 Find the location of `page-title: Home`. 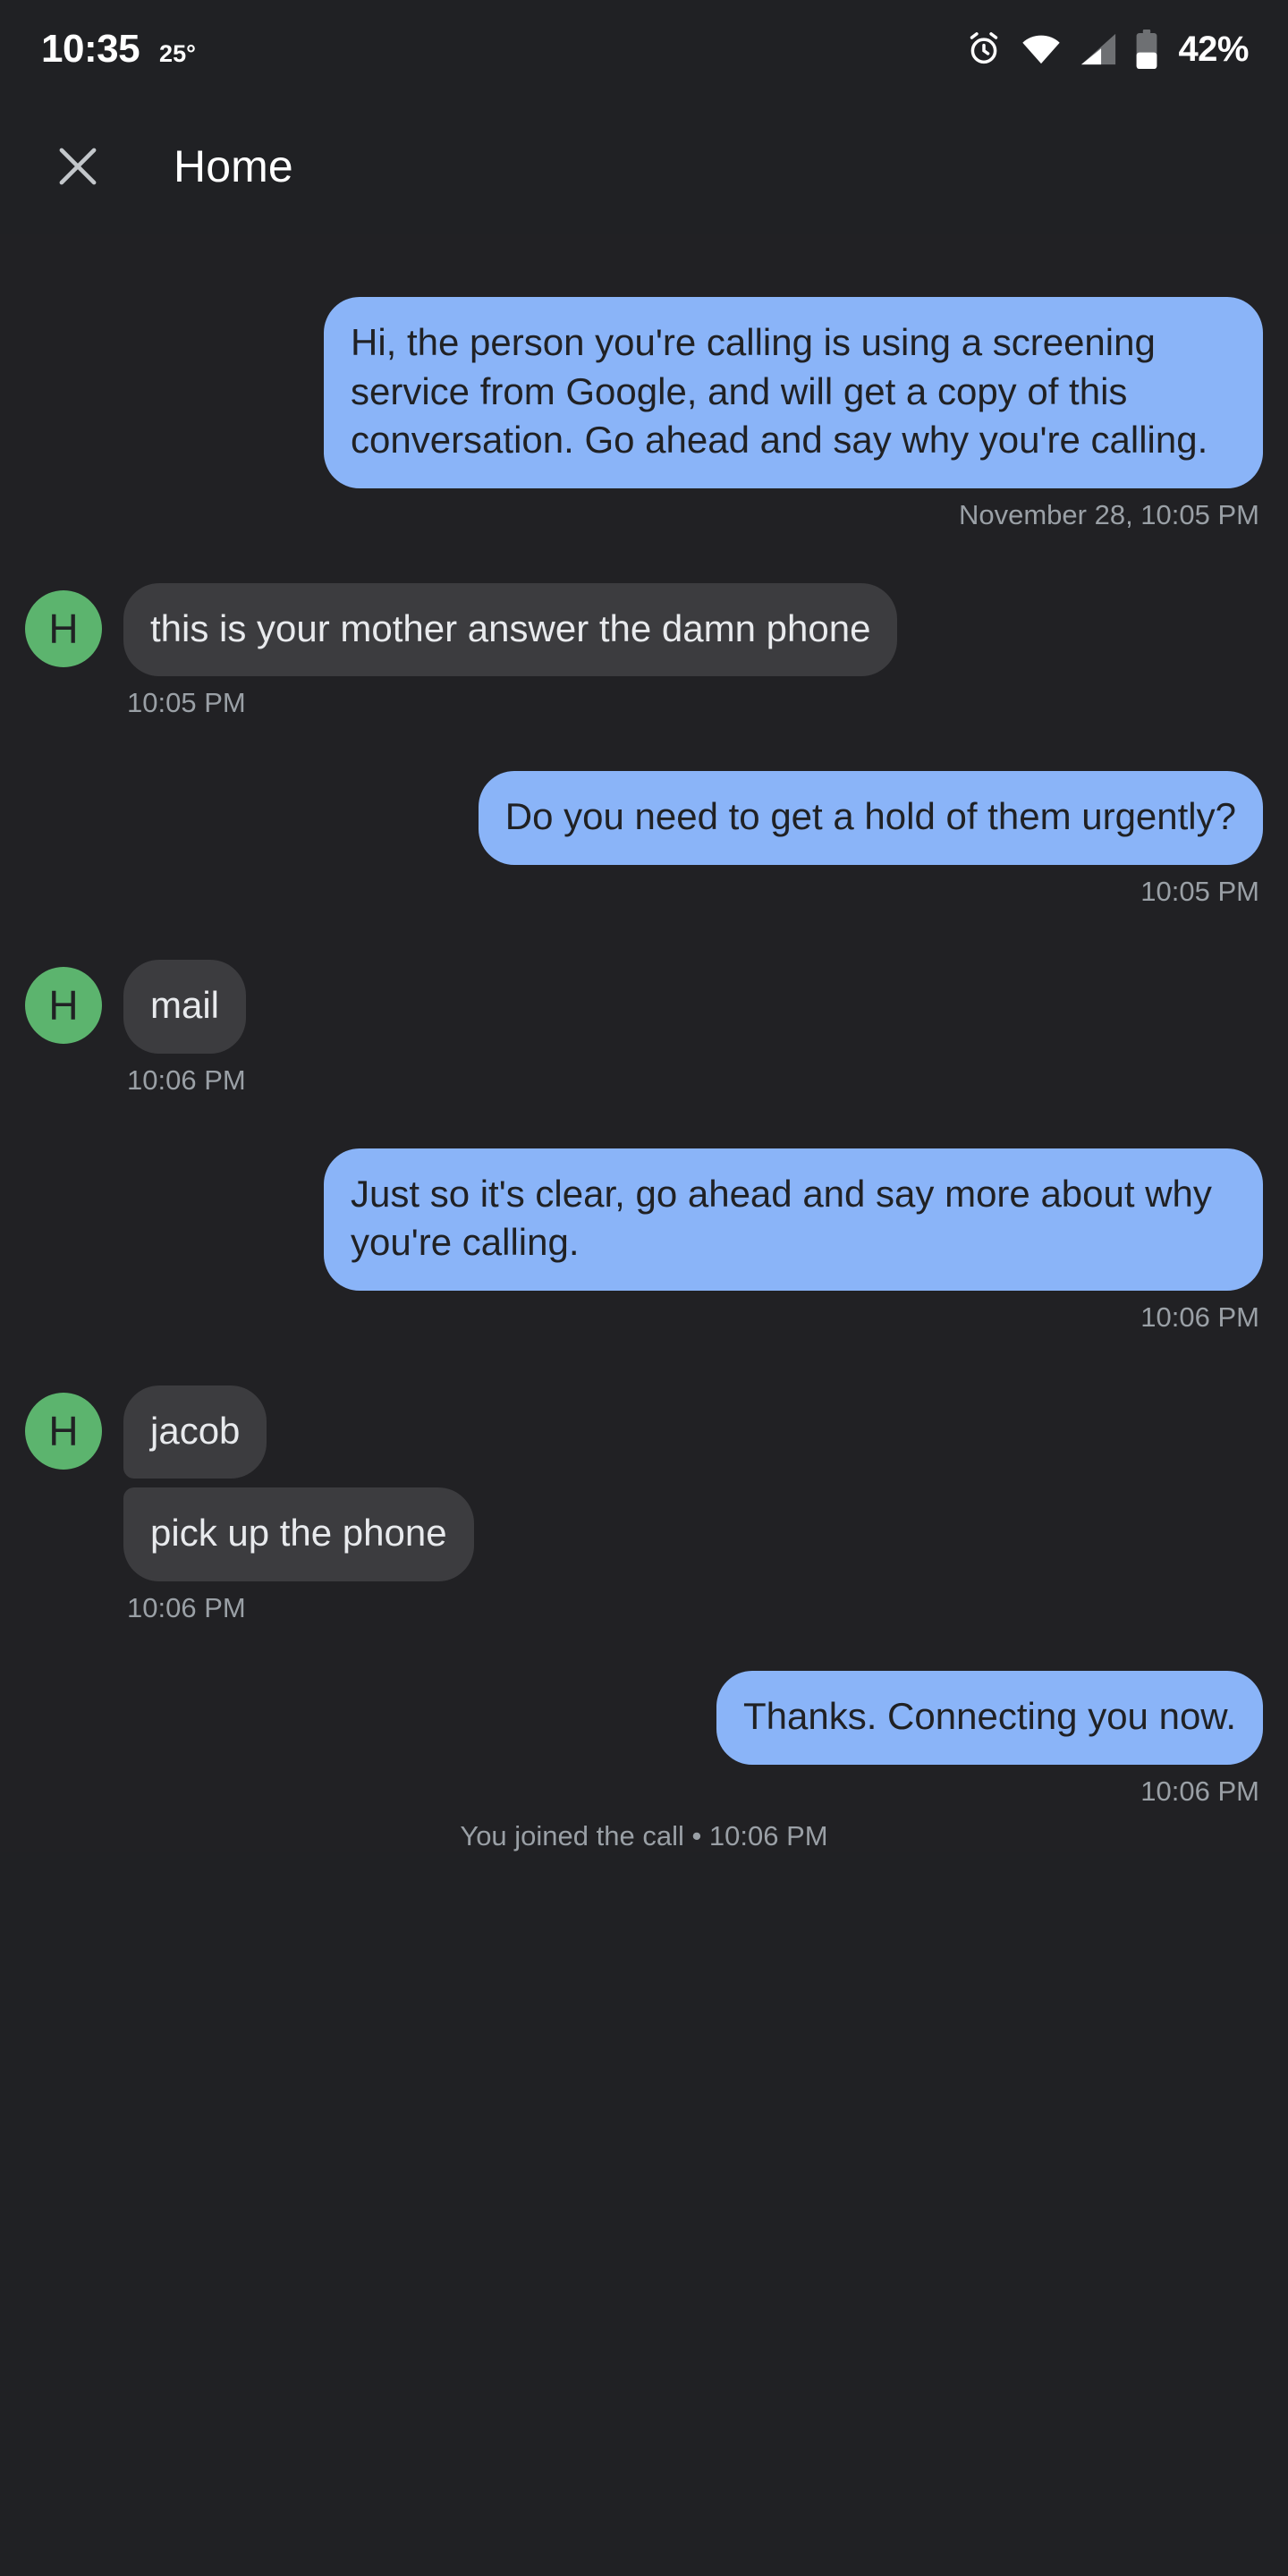

page-title: Home is located at coordinates (233, 166).